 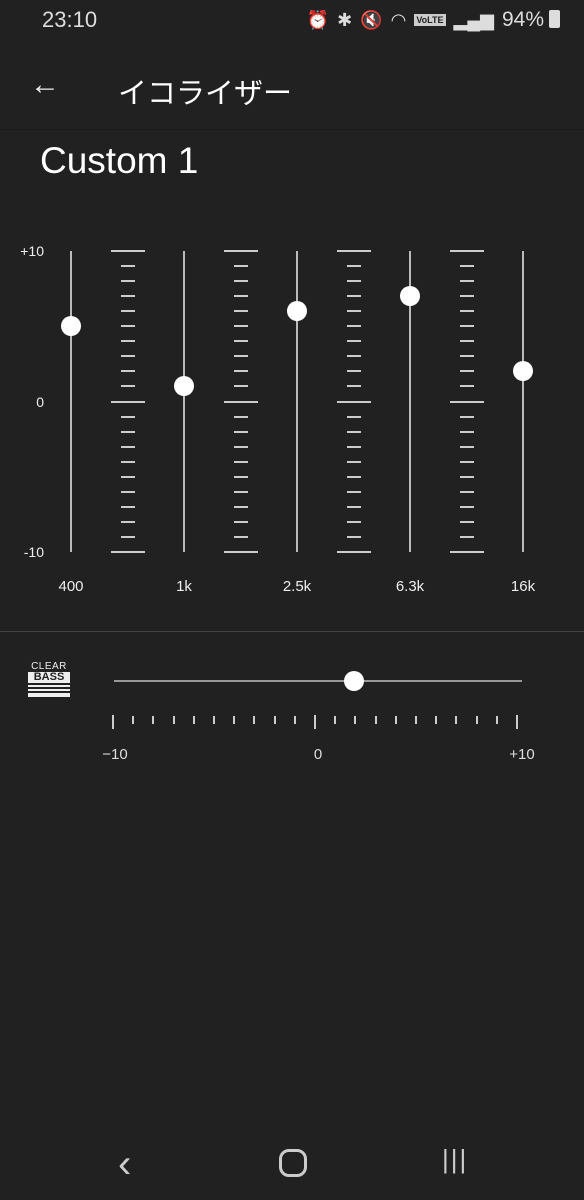 What do you see at coordinates (523, 586) in the screenshot?
I see `eq-band-label: 16k` at bounding box center [523, 586].